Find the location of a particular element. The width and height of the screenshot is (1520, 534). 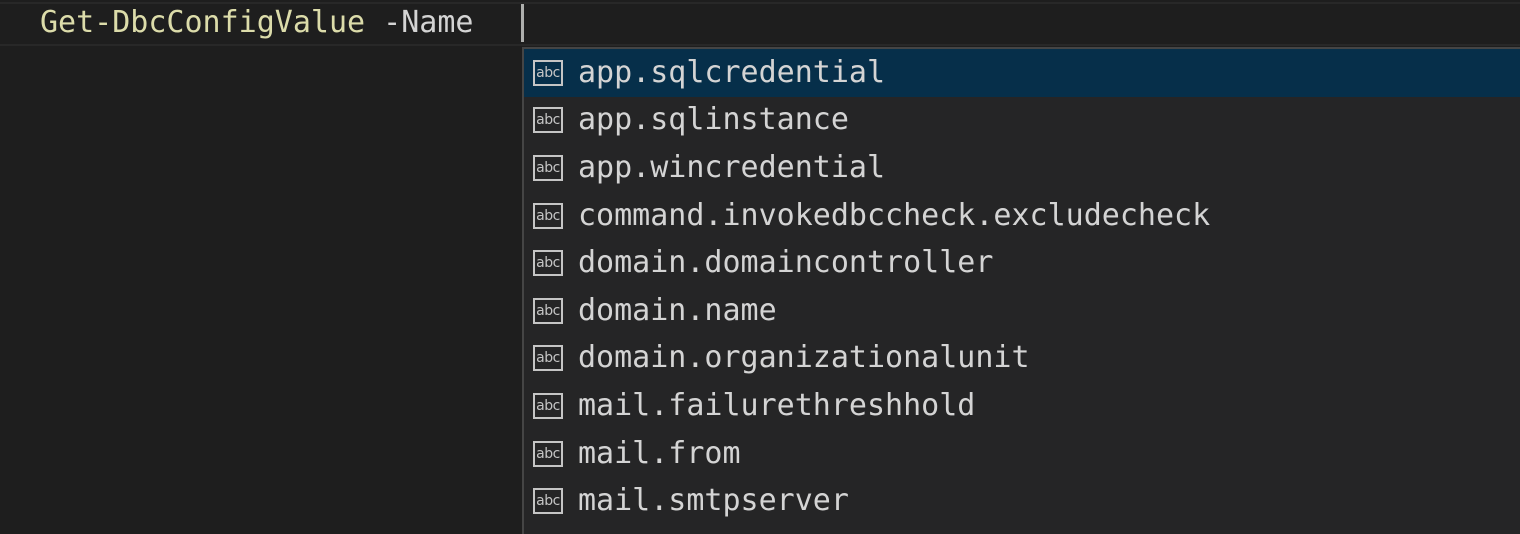

suggestion-label: mail.failurethreshhold is located at coordinates (777, 405).